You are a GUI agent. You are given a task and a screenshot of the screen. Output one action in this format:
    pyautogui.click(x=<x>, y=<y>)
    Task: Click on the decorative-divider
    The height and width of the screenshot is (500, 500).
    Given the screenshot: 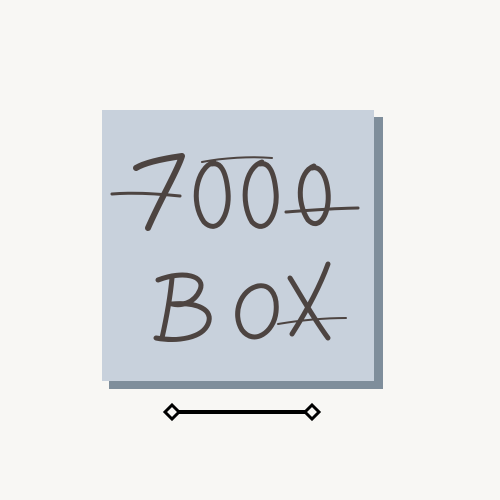 What is the action you would take?
    pyautogui.click(x=242, y=412)
    